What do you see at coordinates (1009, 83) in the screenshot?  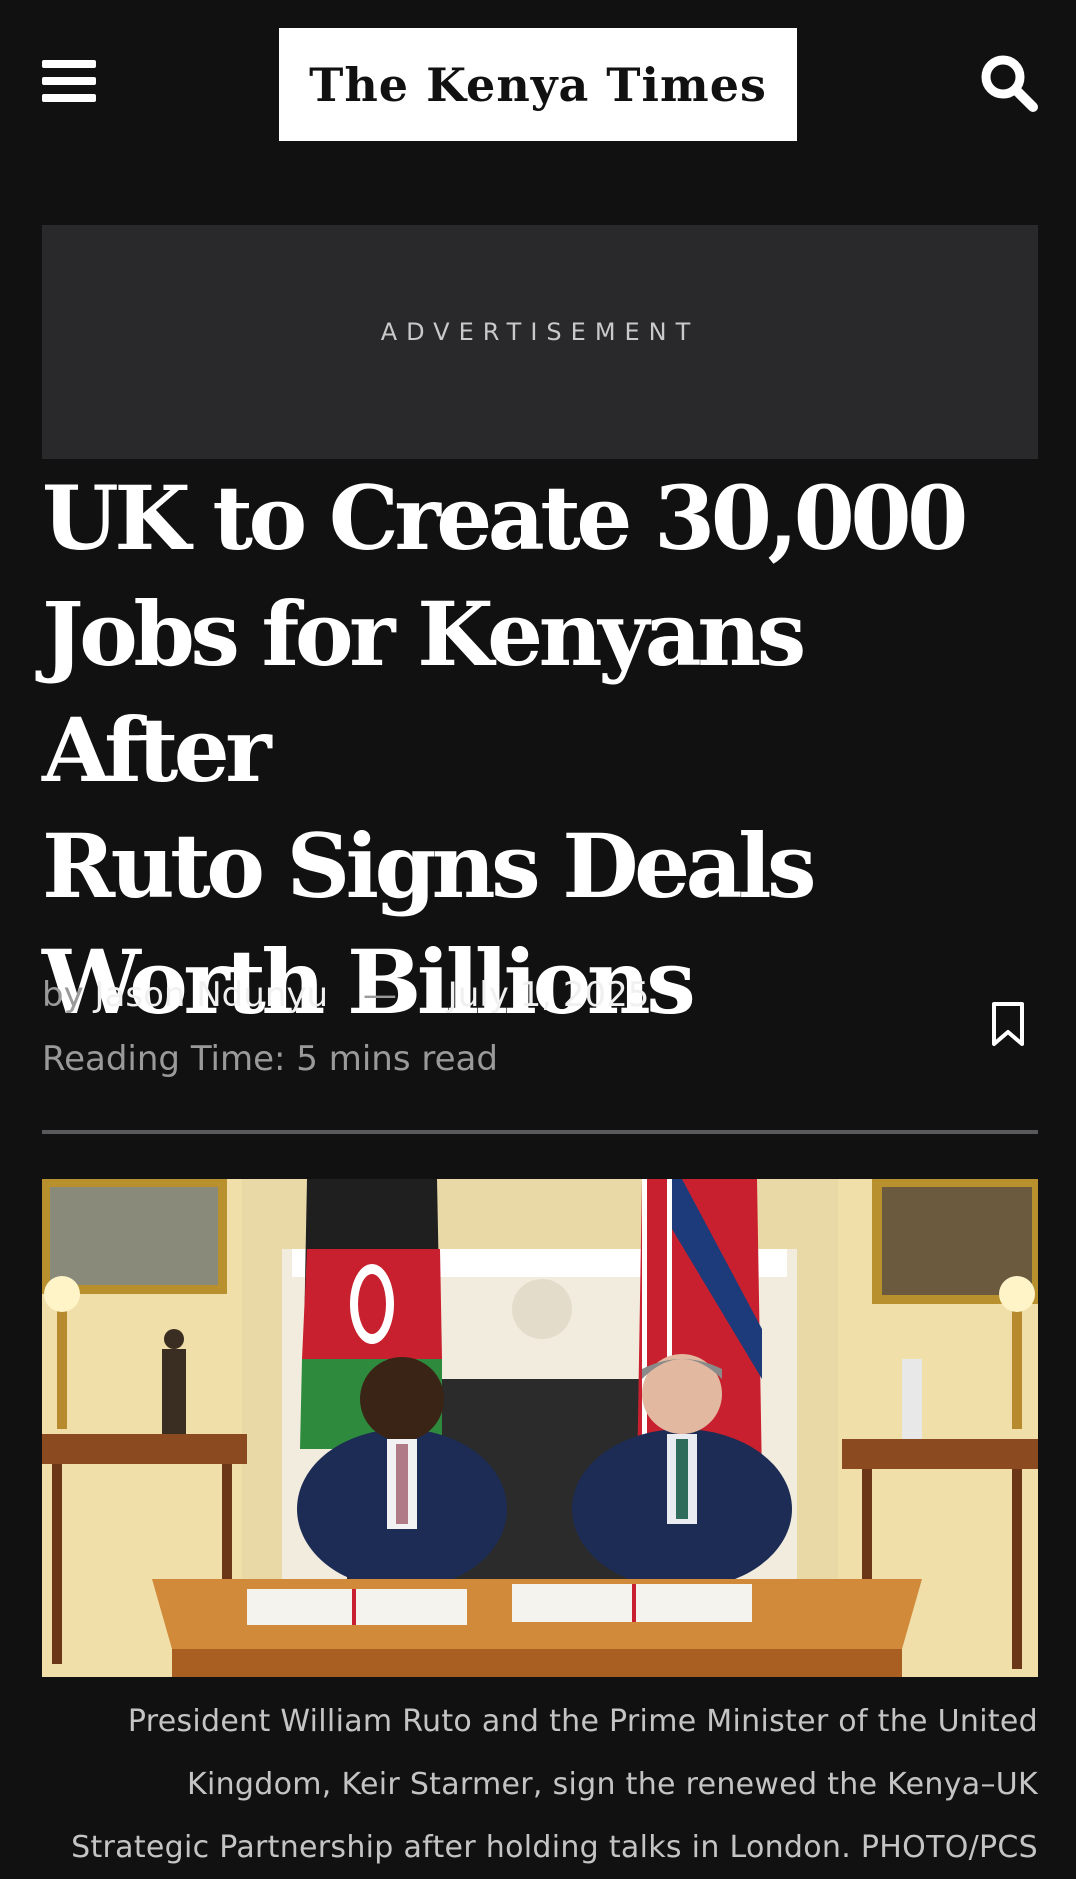 I see `search-icon` at bounding box center [1009, 83].